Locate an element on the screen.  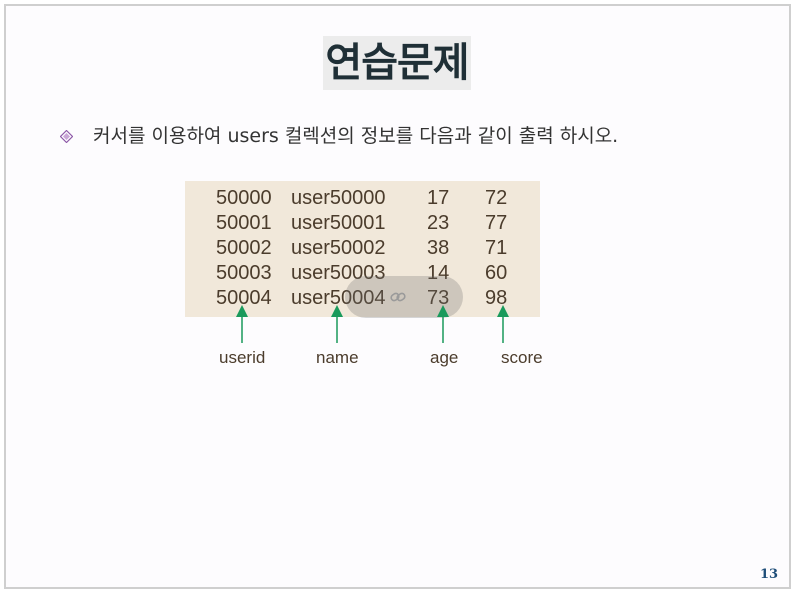
name-label: name is located at coordinates (337, 357).